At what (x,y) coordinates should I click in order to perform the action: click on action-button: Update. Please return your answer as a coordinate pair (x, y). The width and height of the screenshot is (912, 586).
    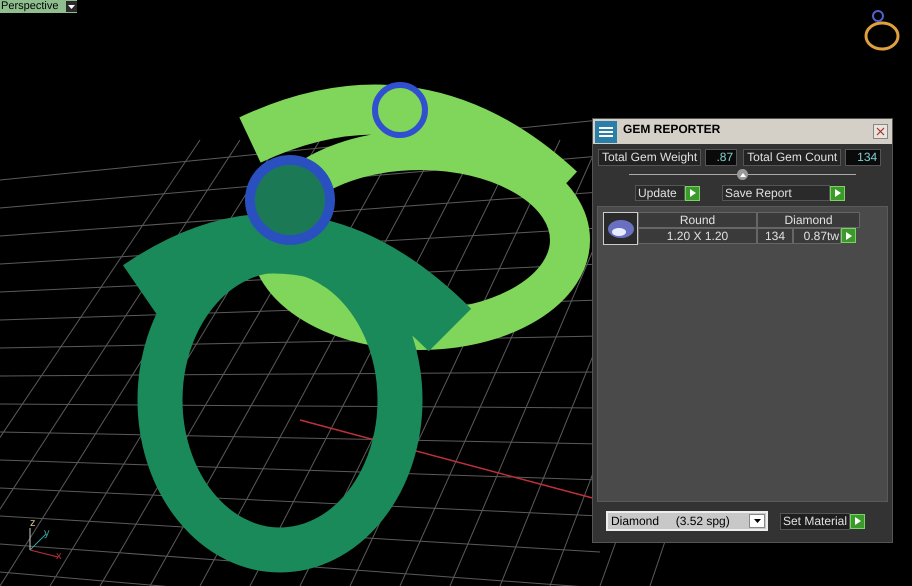
    Looking at the image, I should click on (660, 193).